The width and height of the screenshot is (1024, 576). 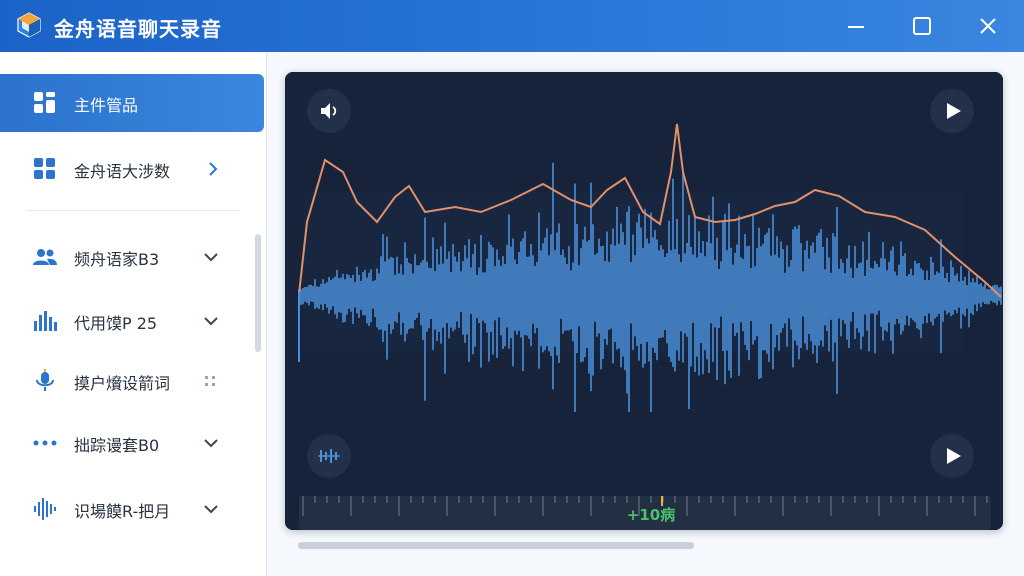 I want to click on volume-icon, so click(x=329, y=111).